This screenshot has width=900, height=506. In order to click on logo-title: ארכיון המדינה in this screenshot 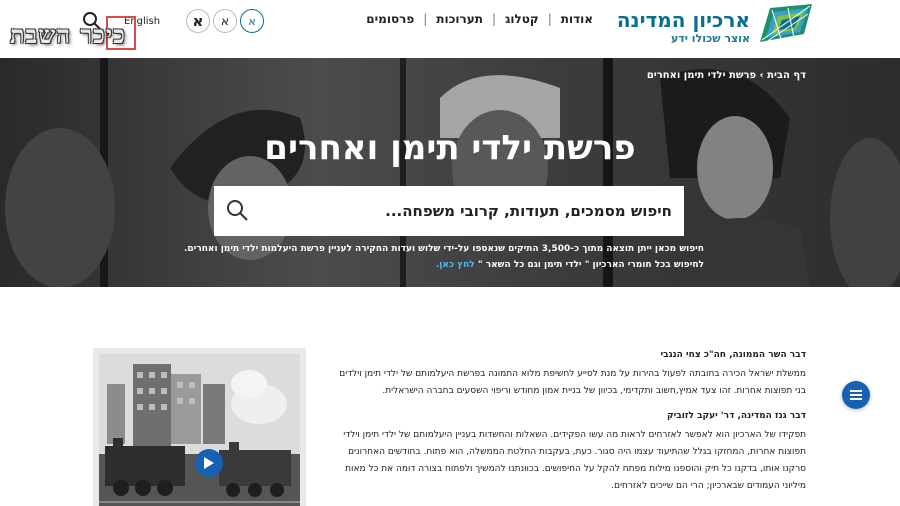, I will do `click(683, 20)`.